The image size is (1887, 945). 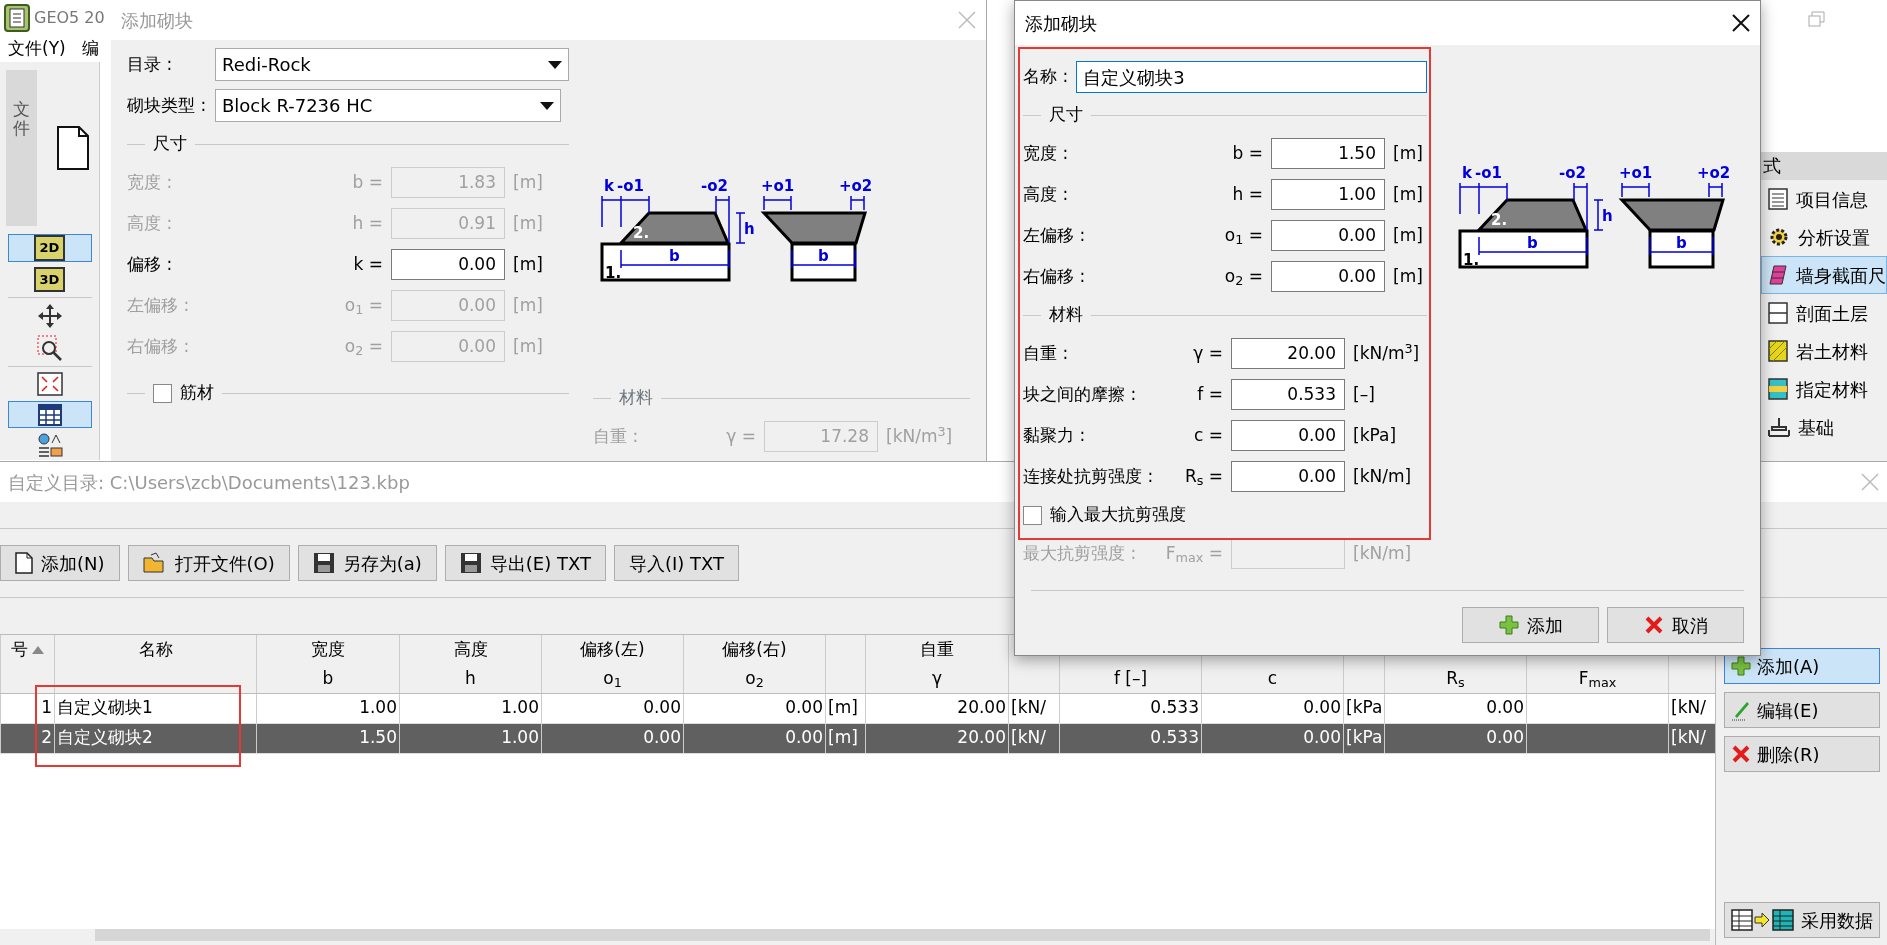 What do you see at coordinates (676, 563) in the screenshot?
I see `toolbar-button: 导入(I) TXT` at bounding box center [676, 563].